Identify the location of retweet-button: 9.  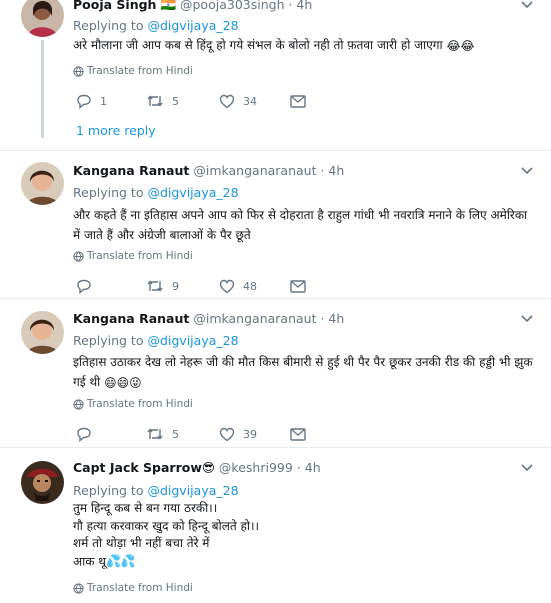
(162, 286).